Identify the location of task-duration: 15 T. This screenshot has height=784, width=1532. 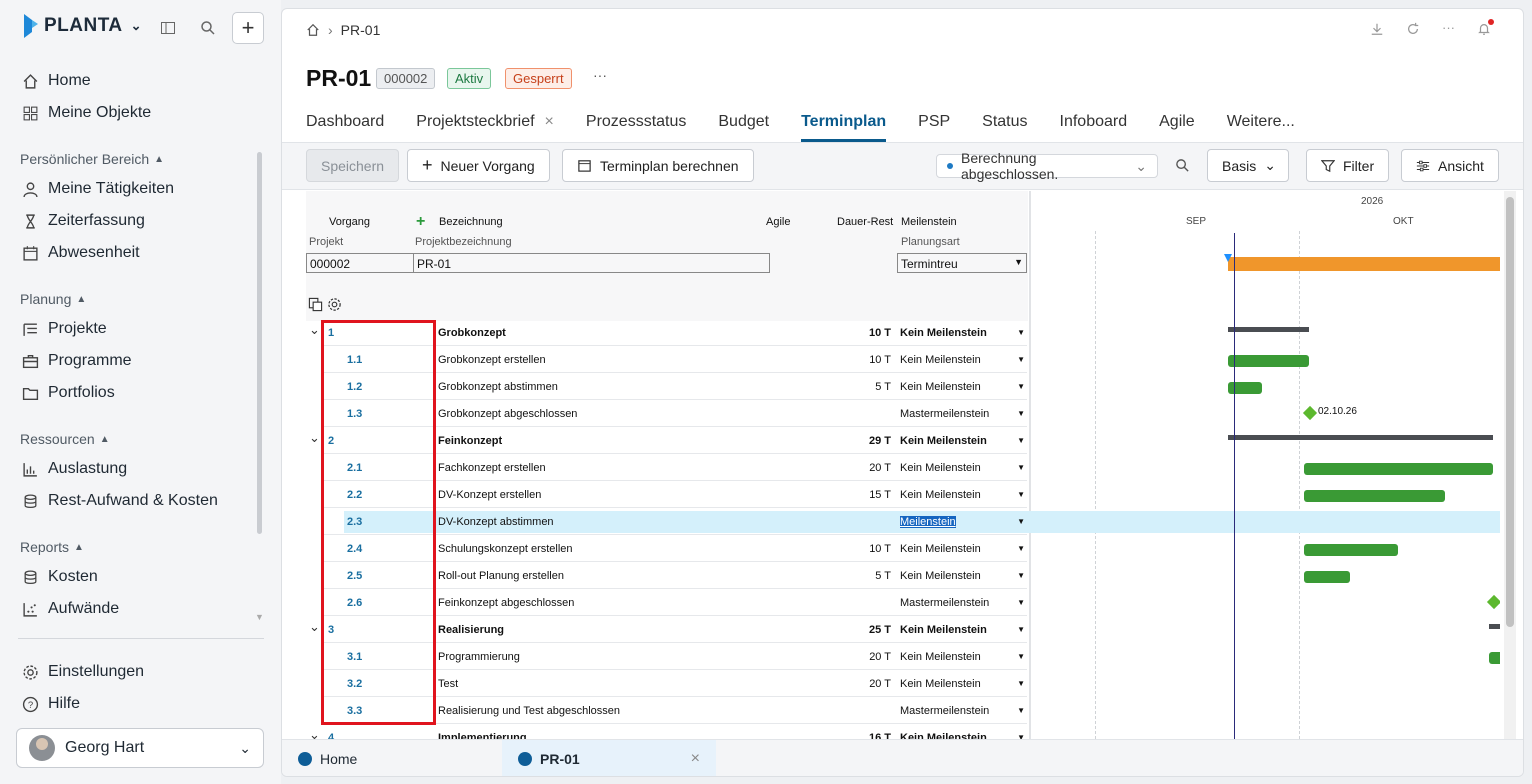
(880, 495).